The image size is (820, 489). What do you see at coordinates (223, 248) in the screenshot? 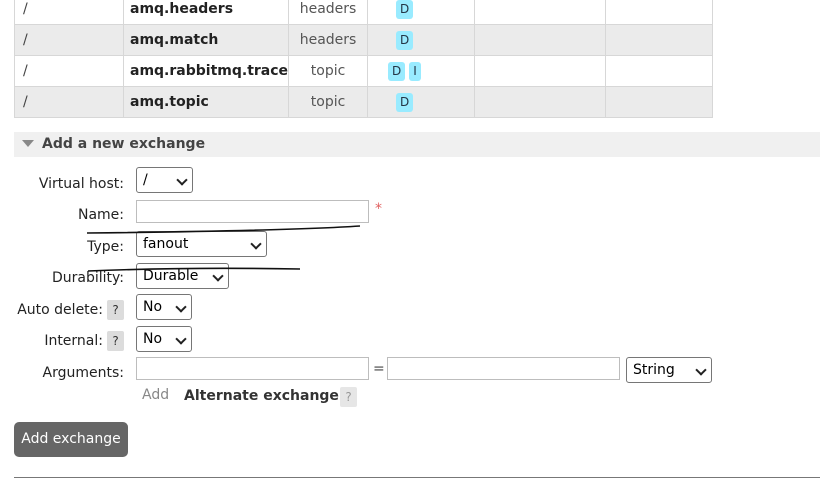
I see `annotation-marks` at bounding box center [223, 248].